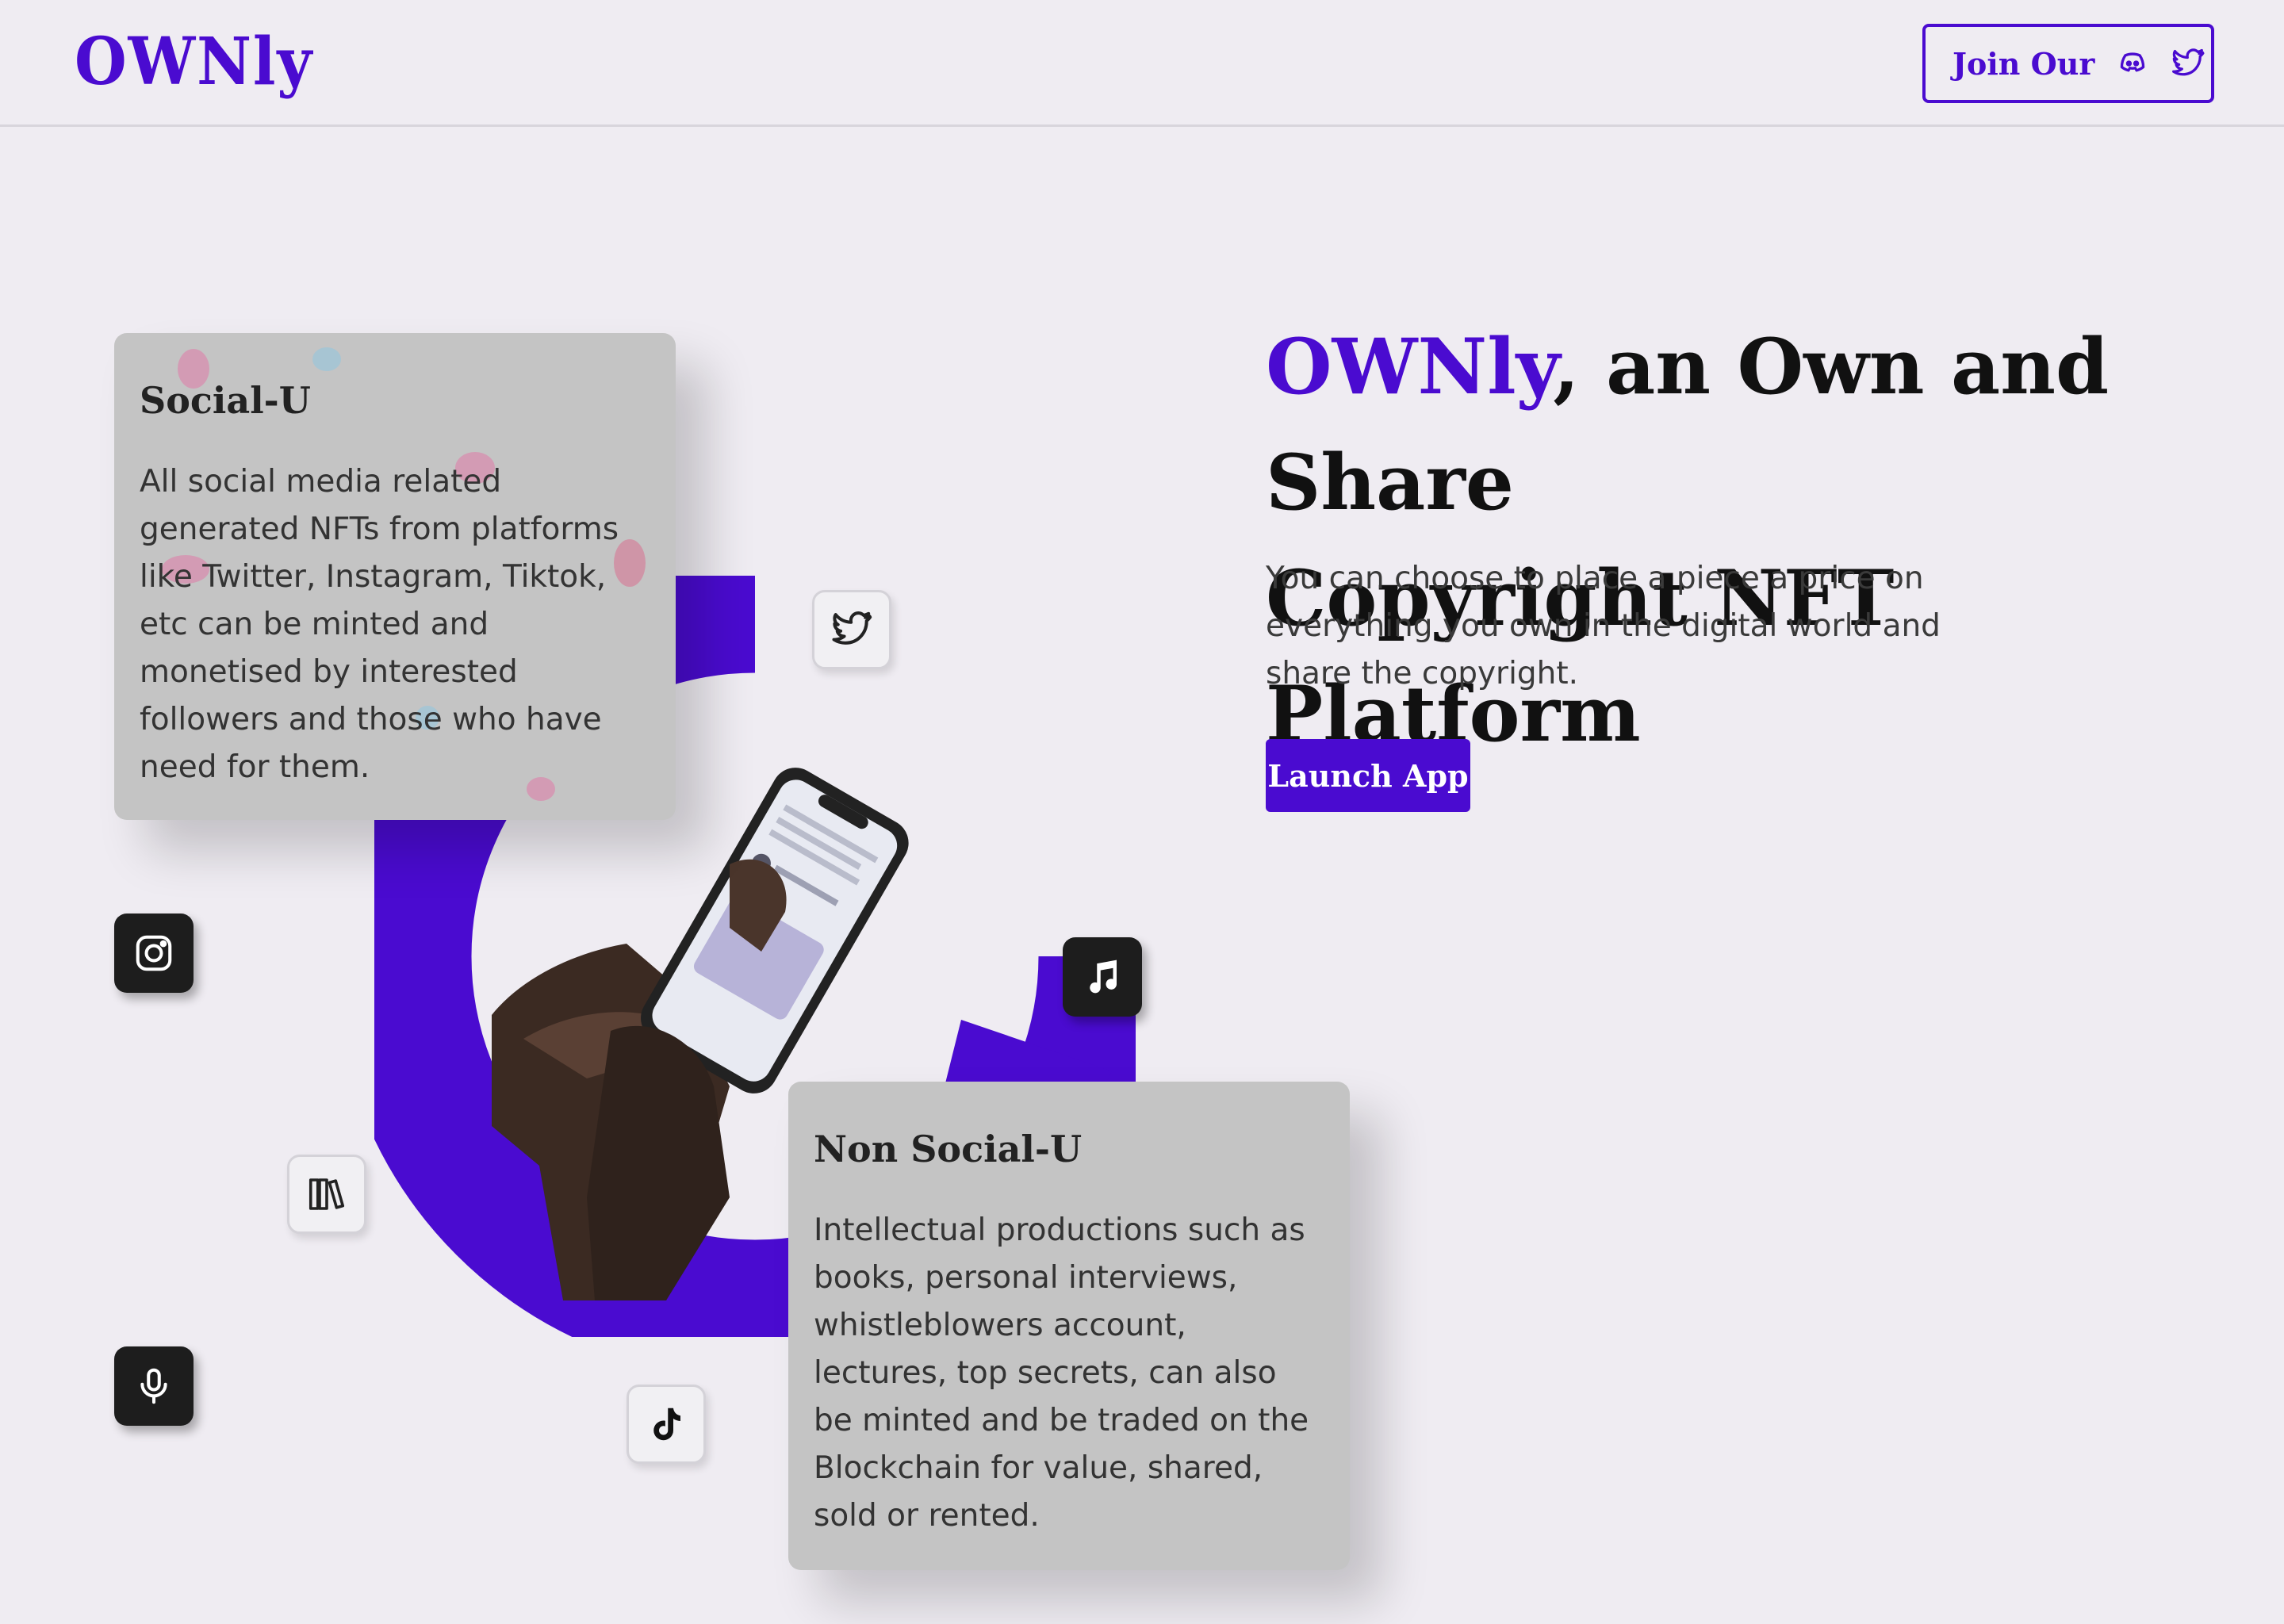 This screenshot has height=1624, width=2284. What do you see at coordinates (666, 1424) in the screenshot?
I see `tiktok-icon` at bounding box center [666, 1424].